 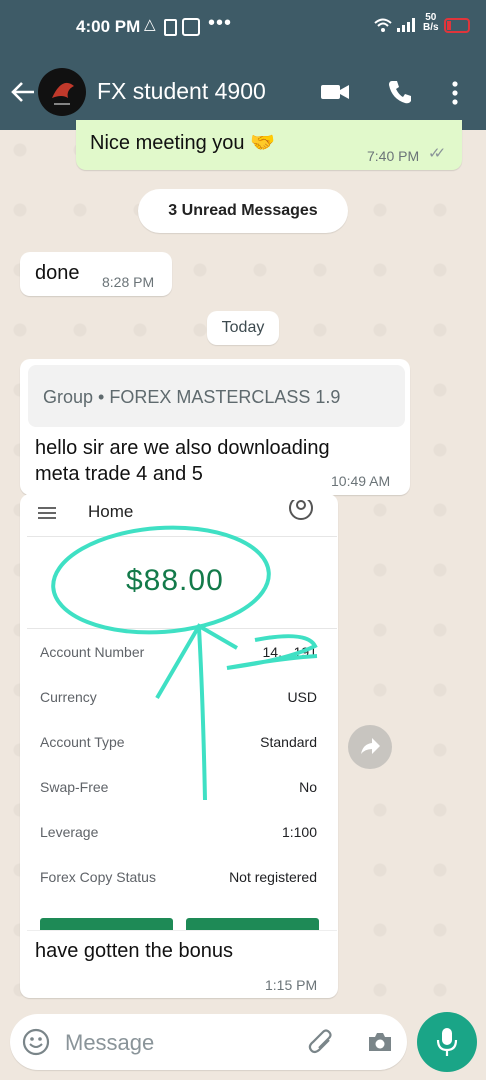 I want to click on message-input: Message, so click(x=109, y=1043).